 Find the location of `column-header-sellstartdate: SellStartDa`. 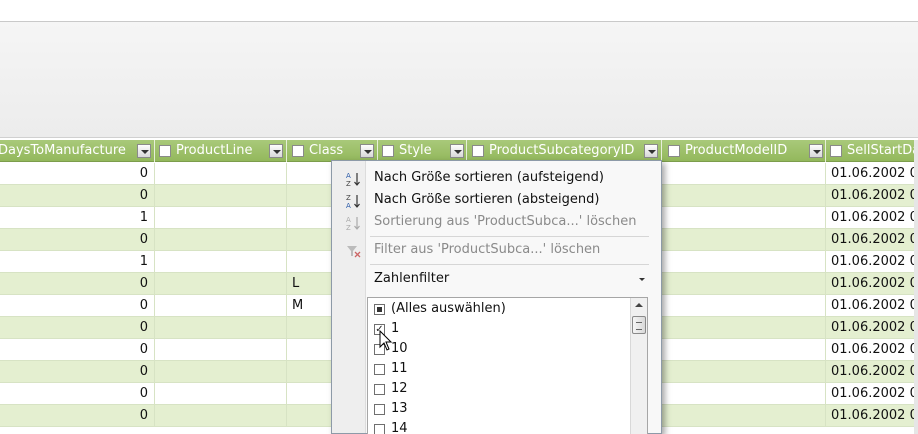

column-header-sellstartdate: SellStartDa is located at coordinates (872, 151).